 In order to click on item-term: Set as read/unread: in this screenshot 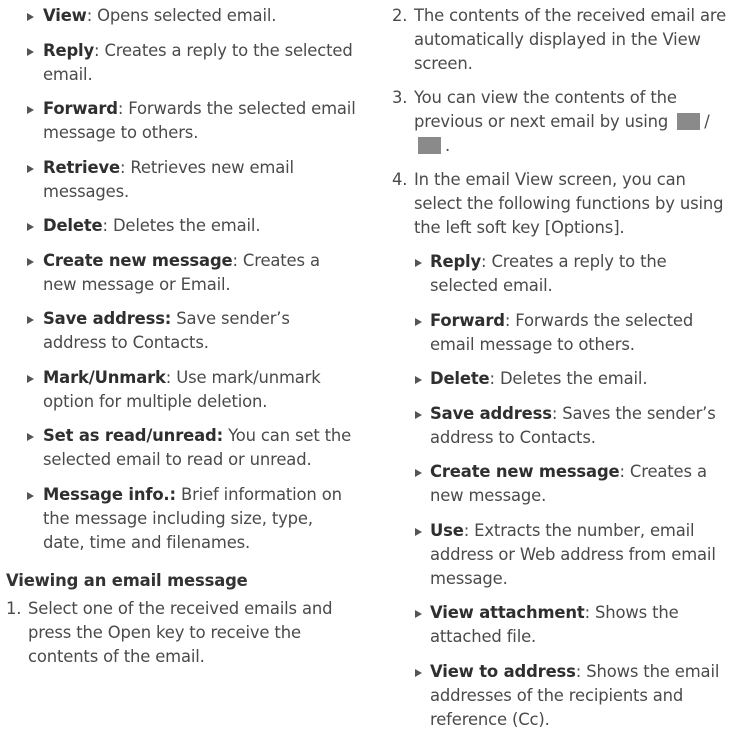, I will do `click(133, 435)`.